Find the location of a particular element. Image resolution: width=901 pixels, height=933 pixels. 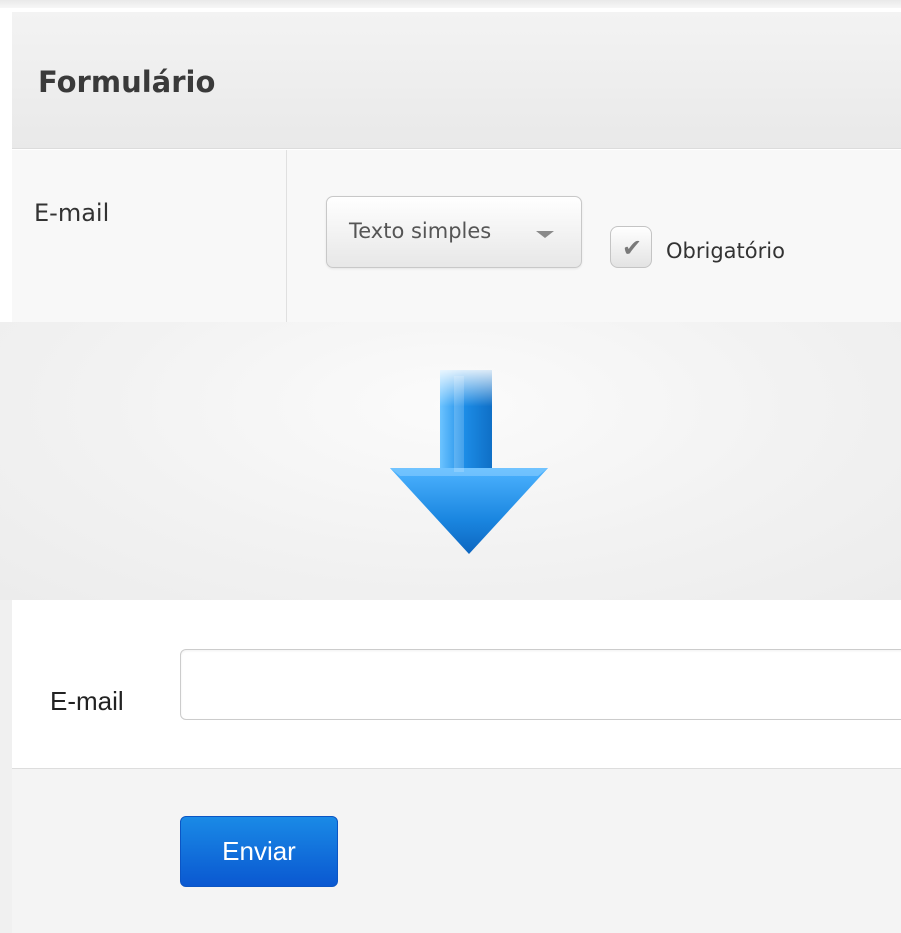

section-title: Formulário is located at coordinates (127, 82).